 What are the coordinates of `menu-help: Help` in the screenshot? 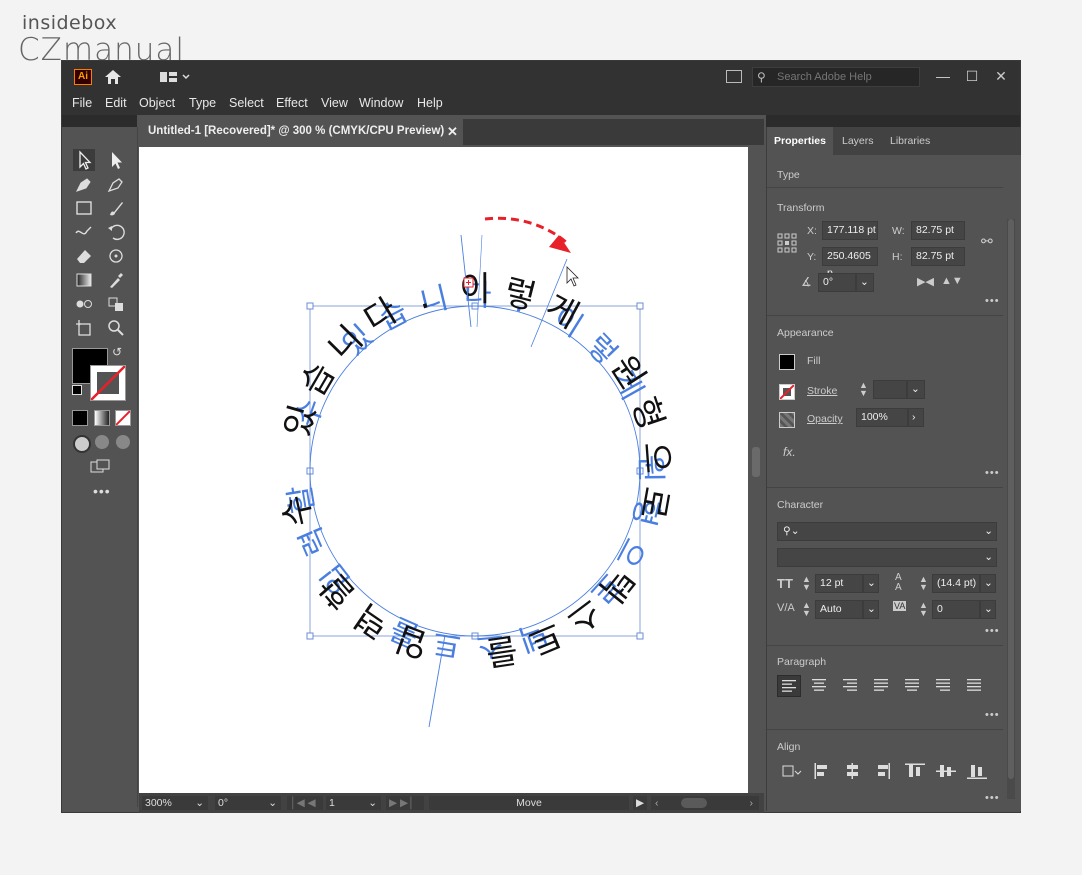 It's located at (430, 103).